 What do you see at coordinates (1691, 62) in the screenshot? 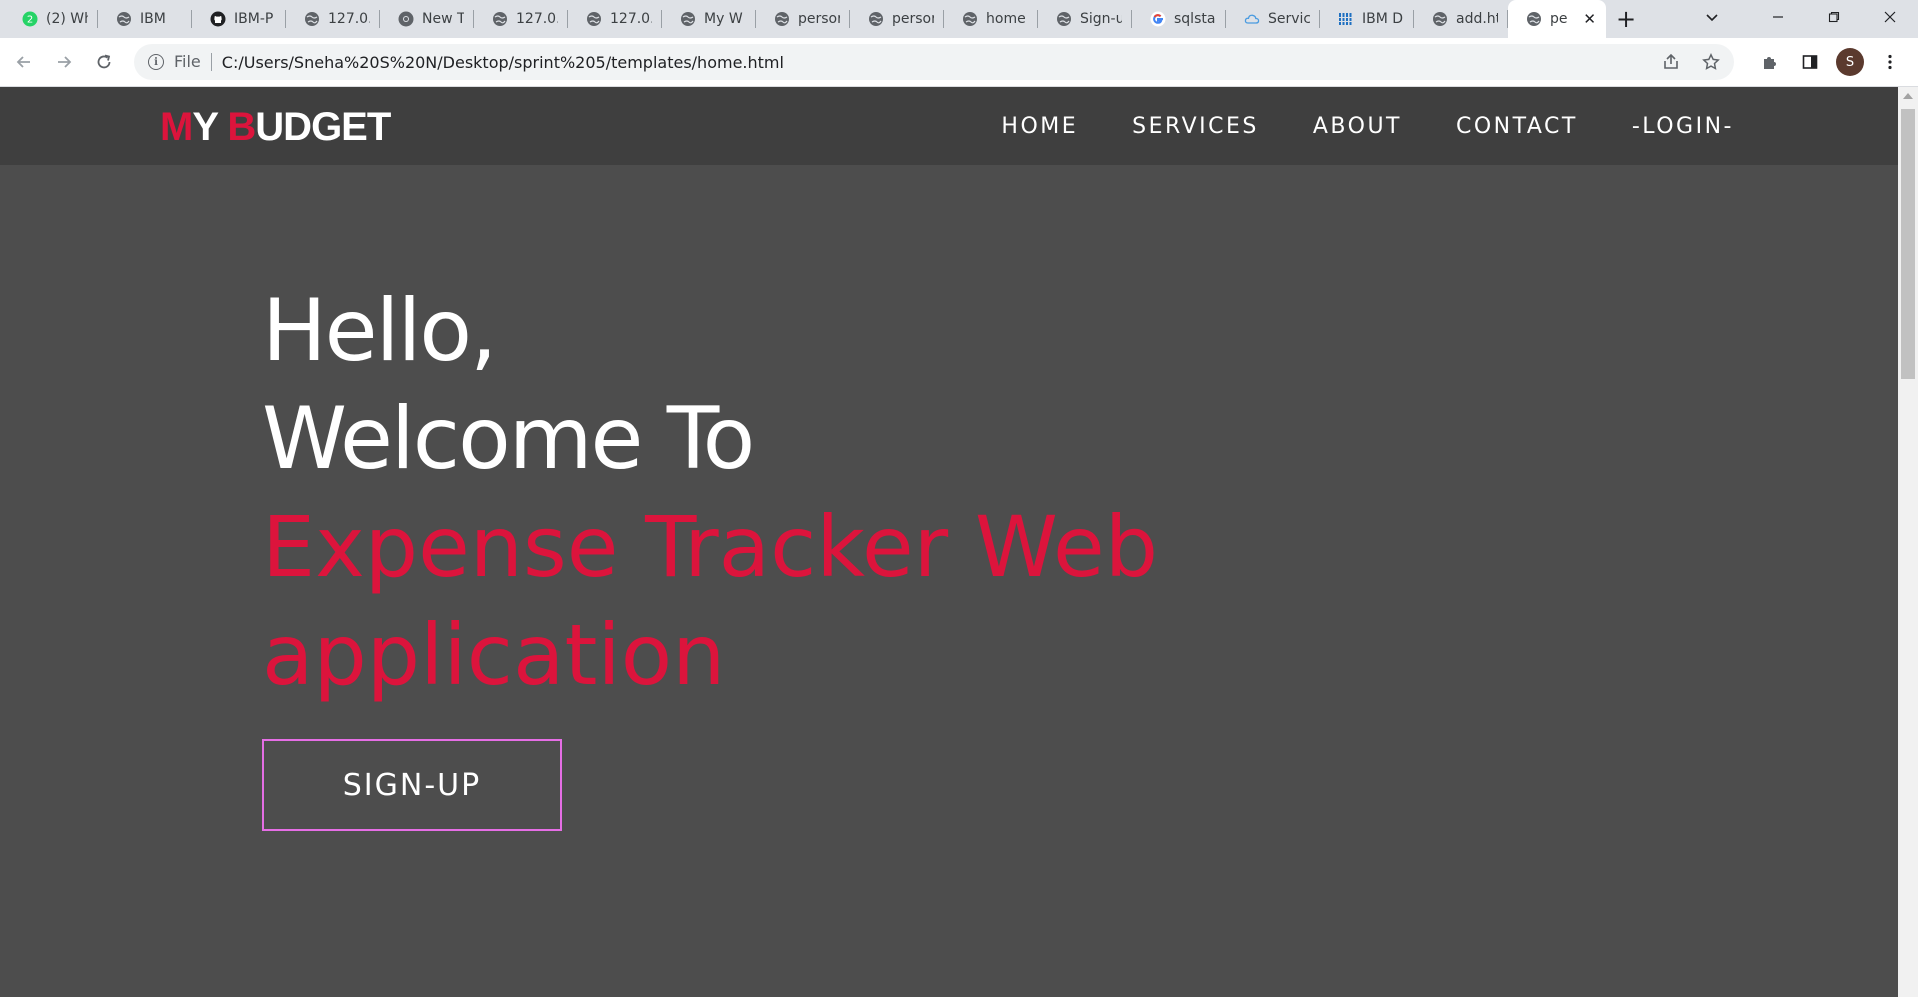
I see `omnibox-actions` at bounding box center [1691, 62].